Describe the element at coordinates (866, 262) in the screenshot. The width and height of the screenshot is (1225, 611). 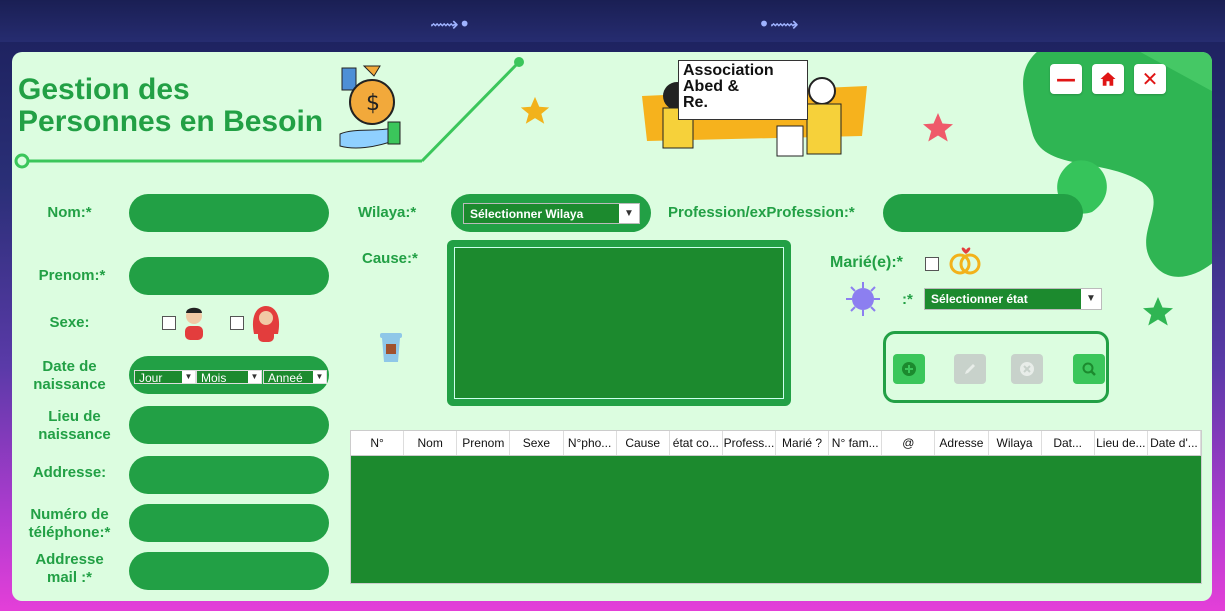
I see `marie-label: Marié(e):*` at that location.